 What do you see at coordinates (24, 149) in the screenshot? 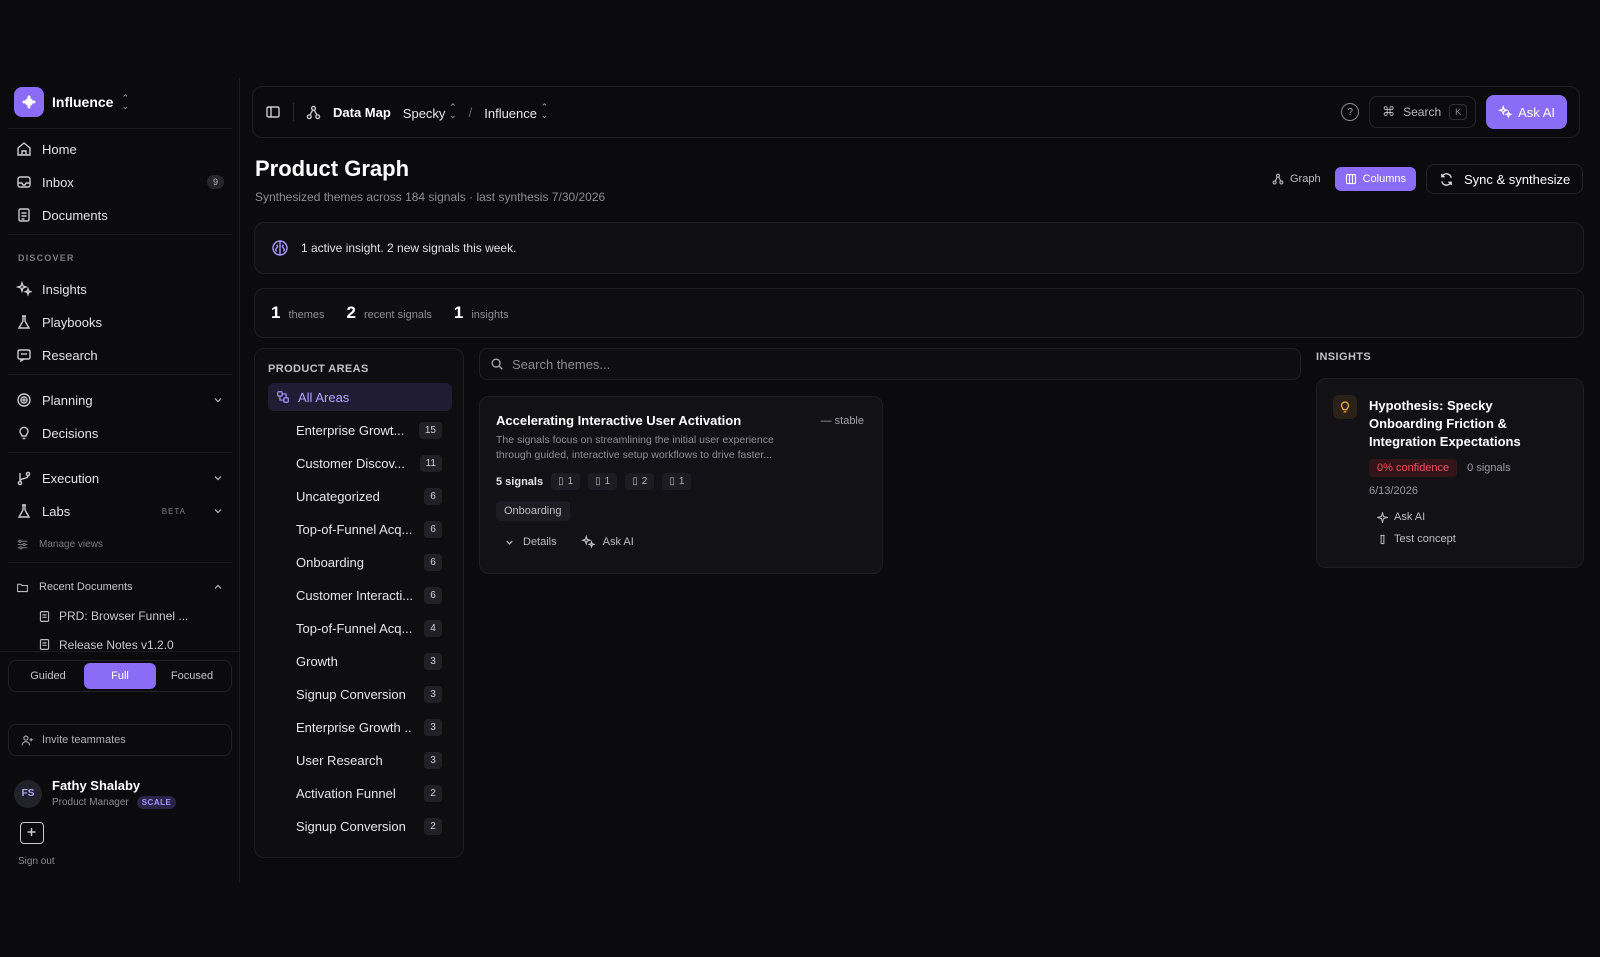
I see `home-icon` at bounding box center [24, 149].